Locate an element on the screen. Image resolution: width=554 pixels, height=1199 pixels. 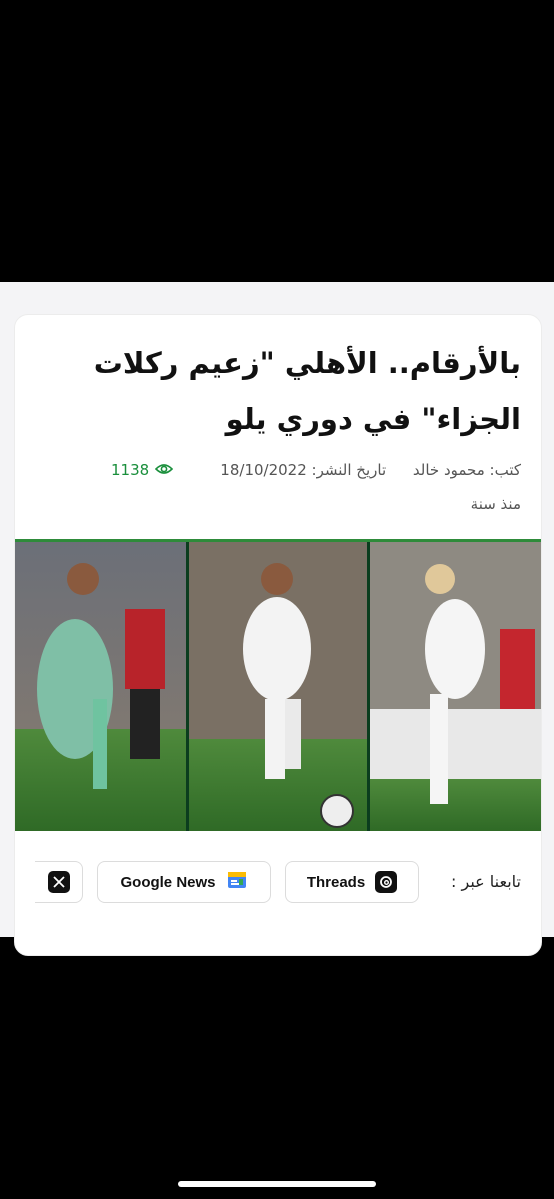
article-meta: كتب: محمود خالد تاريخ النشر: 18/10/2022 is located at coordinates (370, 470).